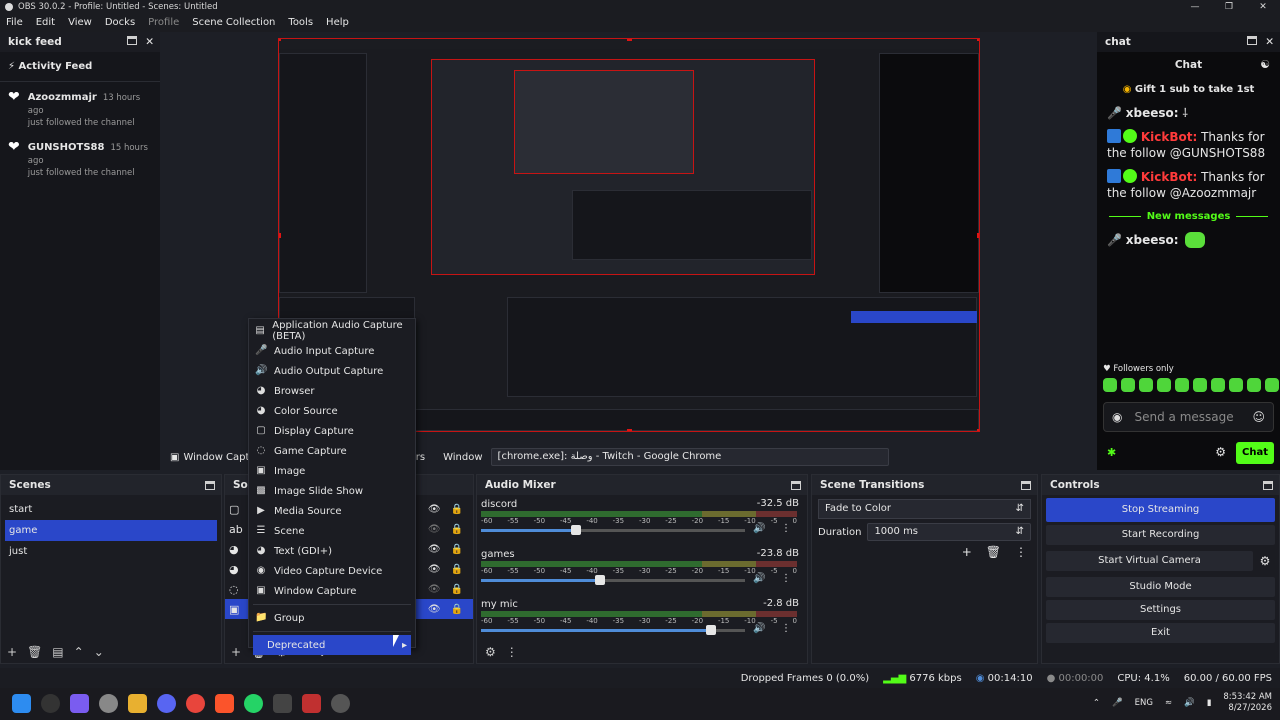 Image resolution: width=1280 pixels, height=720 pixels. Describe the element at coordinates (111, 551) in the screenshot. I see `scene-item-just: just` at that location.